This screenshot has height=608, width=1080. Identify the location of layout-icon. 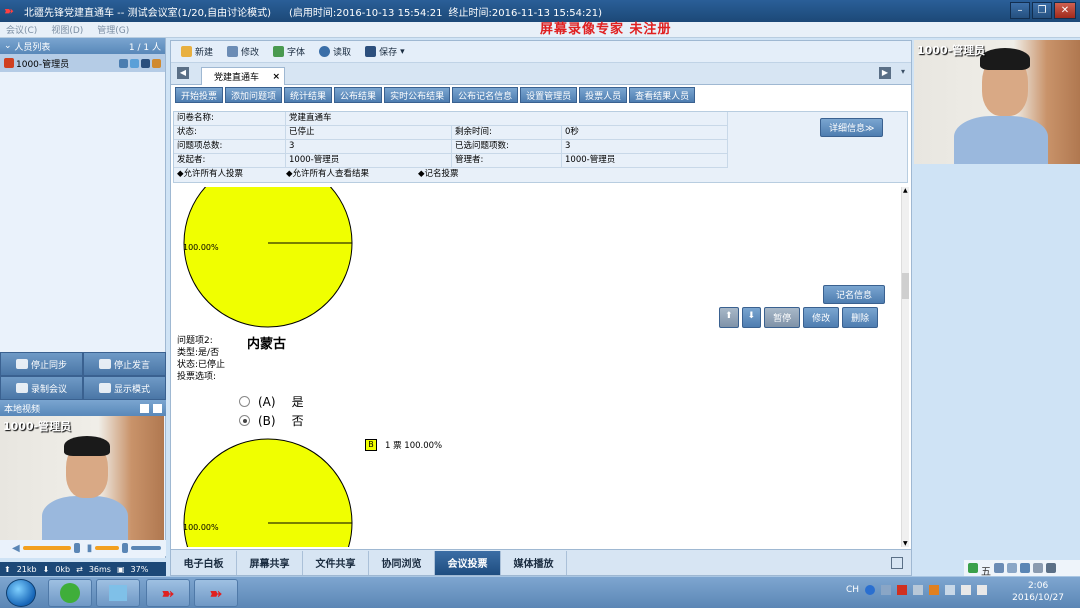
(897, 562).